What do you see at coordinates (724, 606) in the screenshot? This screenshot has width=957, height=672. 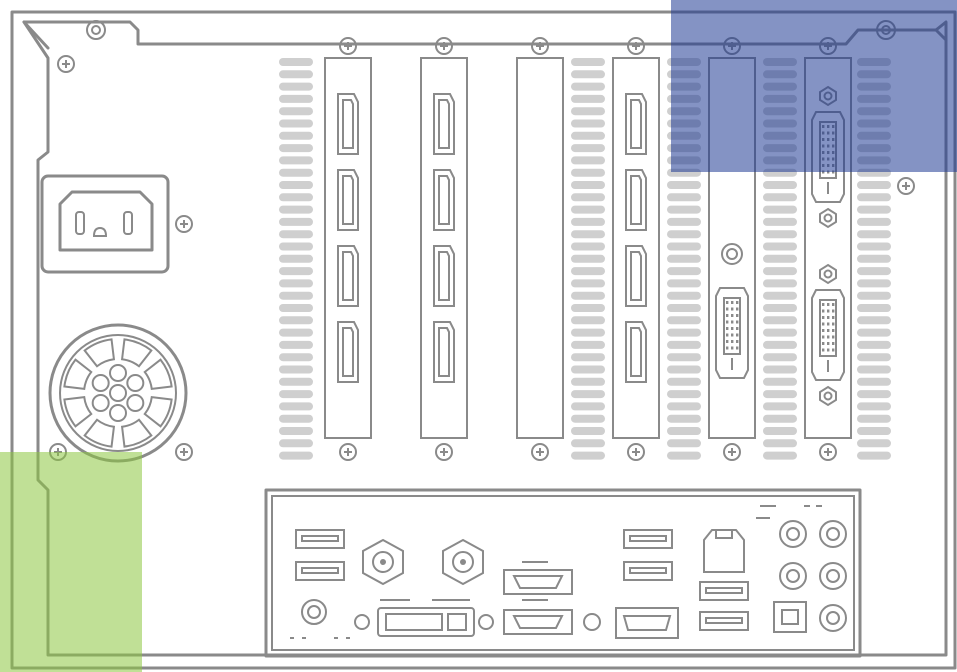 I see `usb-port-stack-right` at bounding box center [724, 606].